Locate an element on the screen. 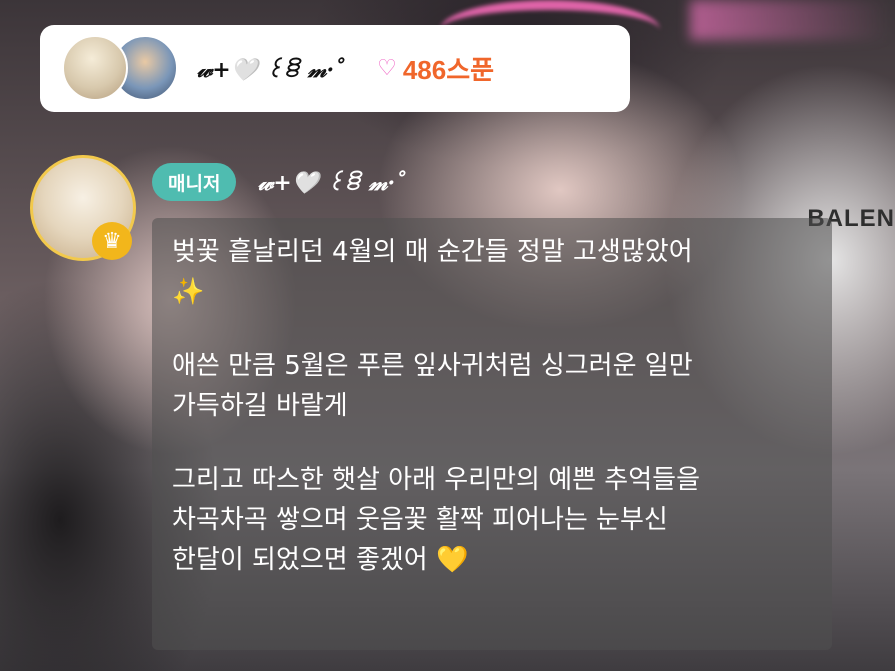 This screenshot has width=895, height=671. avatar-group is located at coordinates (120, 68).